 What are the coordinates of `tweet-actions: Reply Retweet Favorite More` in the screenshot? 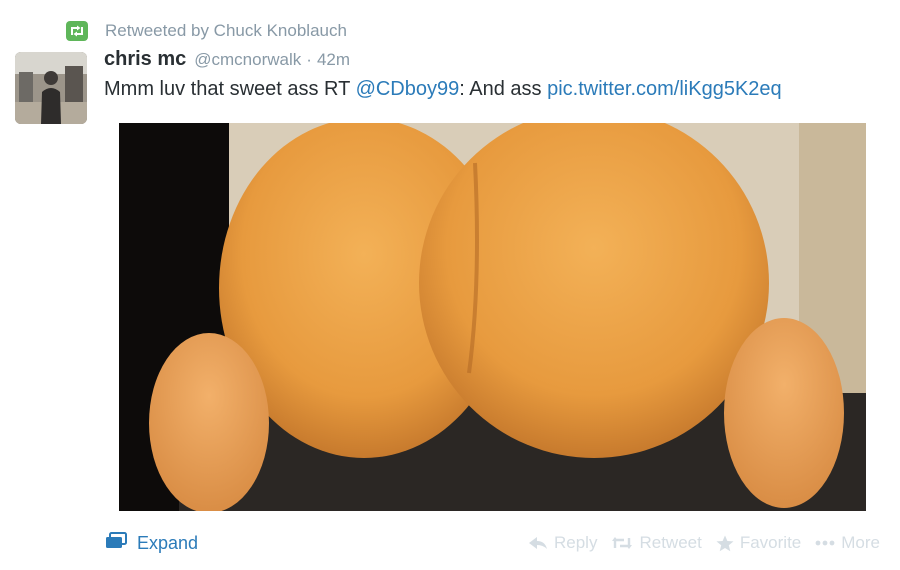 It's located at (697, 543).